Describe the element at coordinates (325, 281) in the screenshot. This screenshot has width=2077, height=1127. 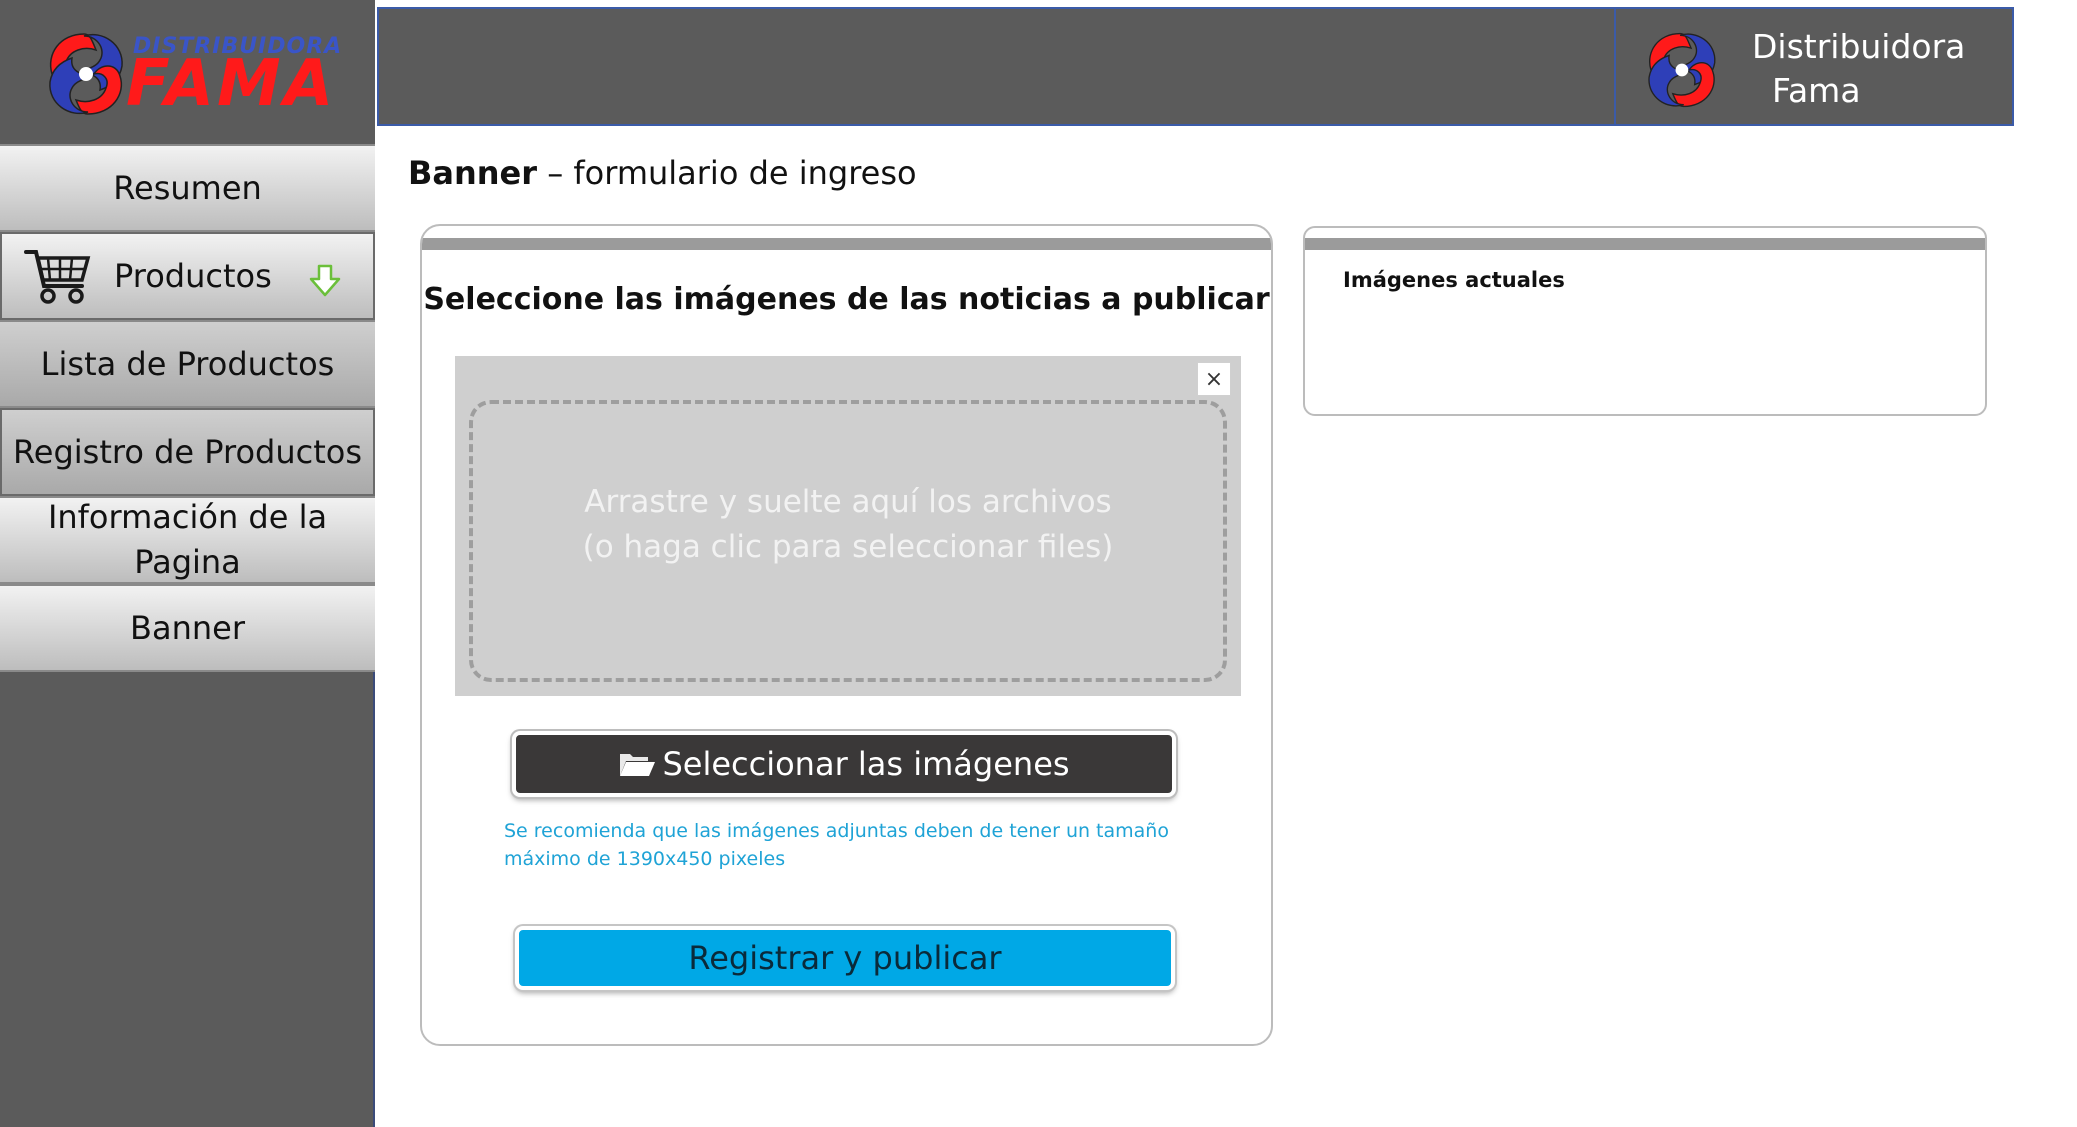
I see `arrow-down-icon` at that location.